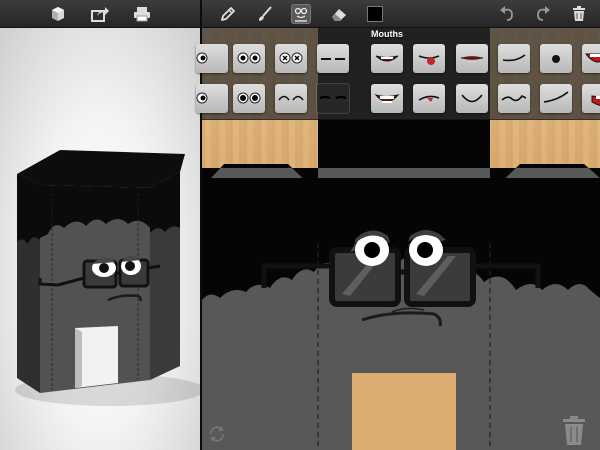  I want to click on tile-eyes-arched, so click(291, 98).